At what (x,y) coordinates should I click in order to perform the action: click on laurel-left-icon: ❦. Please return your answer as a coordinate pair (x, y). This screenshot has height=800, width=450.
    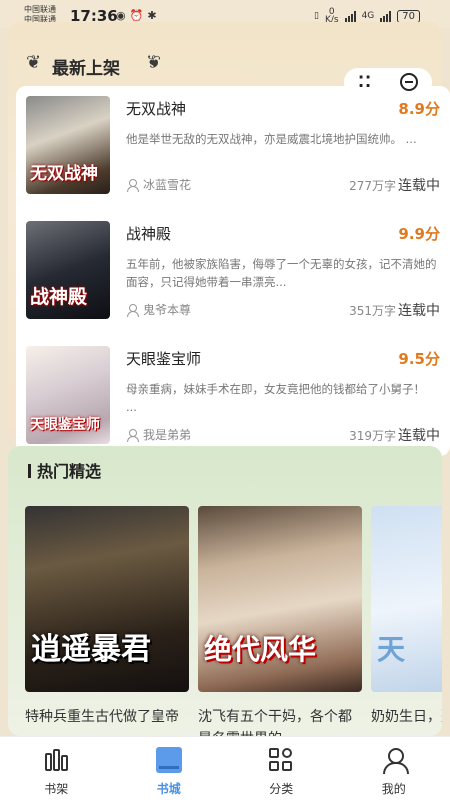
    Looking at the image, I should click on (34, 62).